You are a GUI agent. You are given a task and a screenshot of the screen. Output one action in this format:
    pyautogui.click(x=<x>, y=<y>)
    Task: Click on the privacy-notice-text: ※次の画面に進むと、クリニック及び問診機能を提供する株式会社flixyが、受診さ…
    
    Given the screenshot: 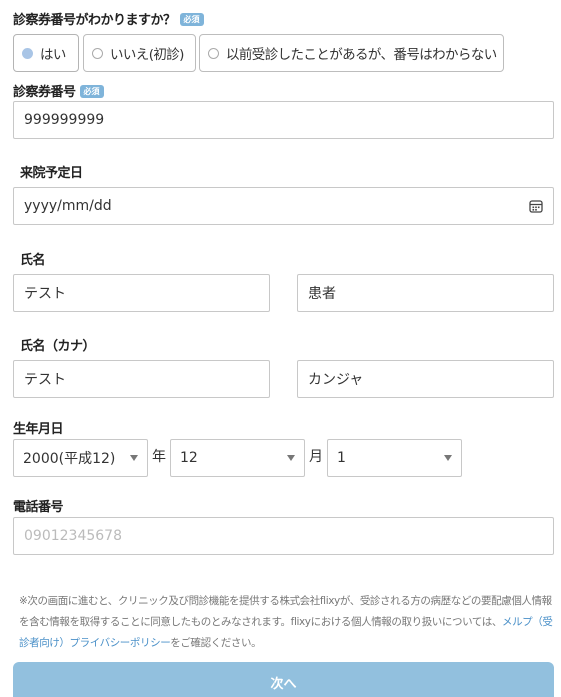 What is the action you would take?
    pyautogui.click(x=285, y=611)
    